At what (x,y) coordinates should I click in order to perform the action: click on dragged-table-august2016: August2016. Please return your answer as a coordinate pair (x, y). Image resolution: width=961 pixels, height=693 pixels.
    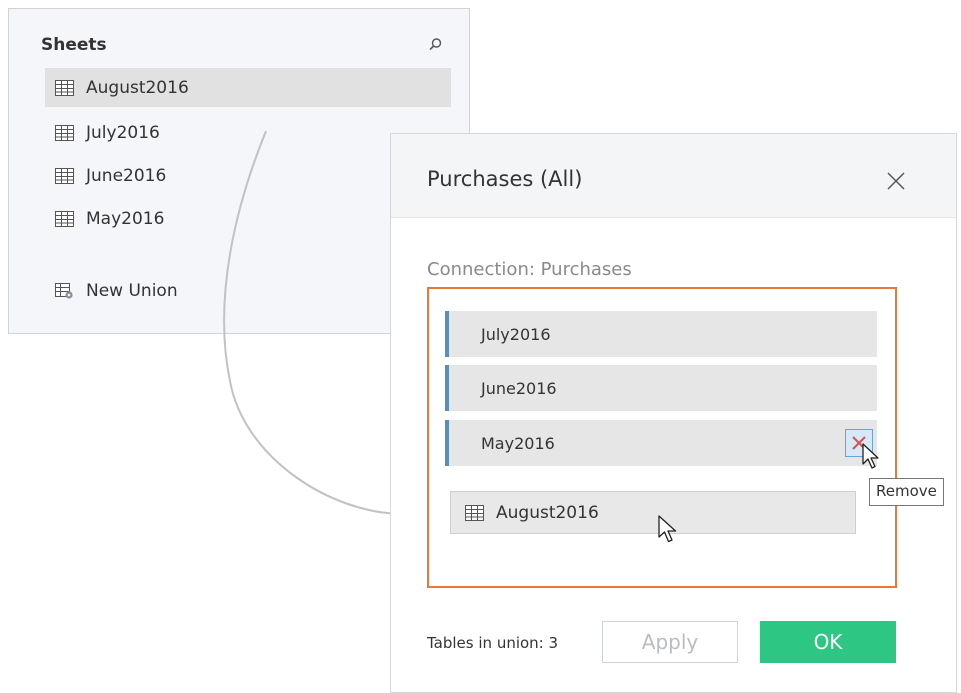
    Looking at the image, I should click on (653, 512).